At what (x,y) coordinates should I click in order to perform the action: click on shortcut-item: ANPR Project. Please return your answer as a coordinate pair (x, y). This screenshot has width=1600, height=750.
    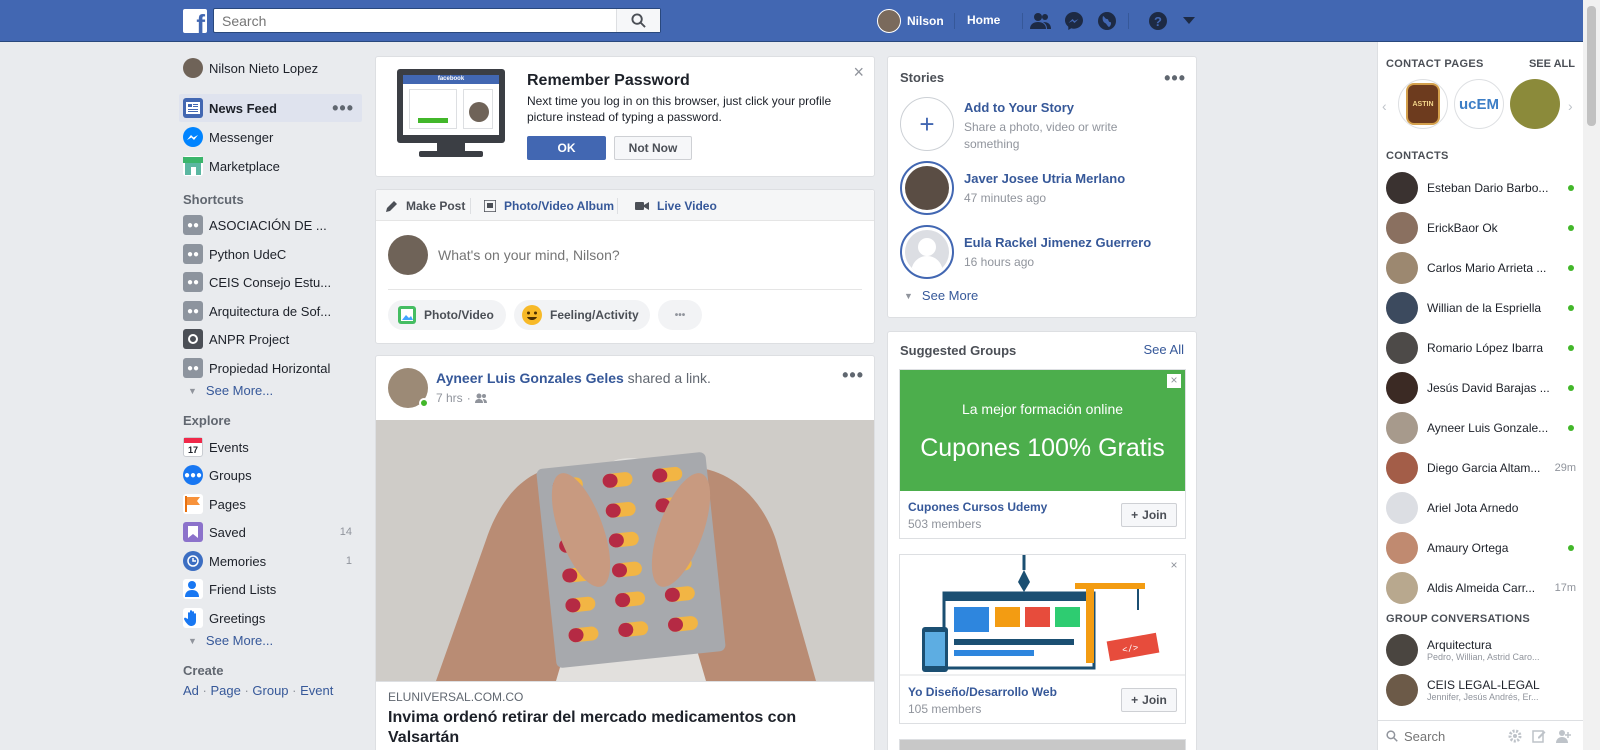
    Looking at the image, I should click on (270, 339).